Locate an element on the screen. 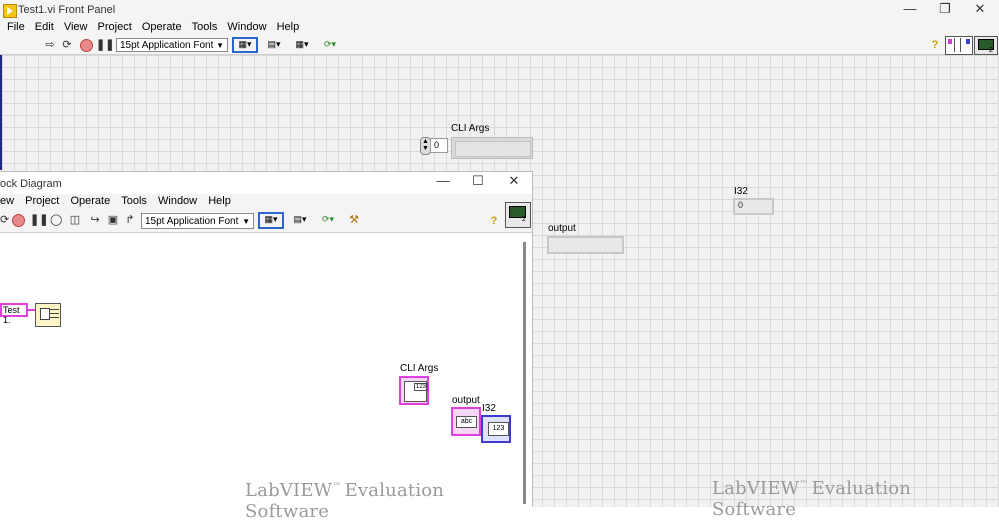 This screenshot has height=522, width=999. clean-up-diagram-icon: ⚒ is located at coordinates (354, 220).